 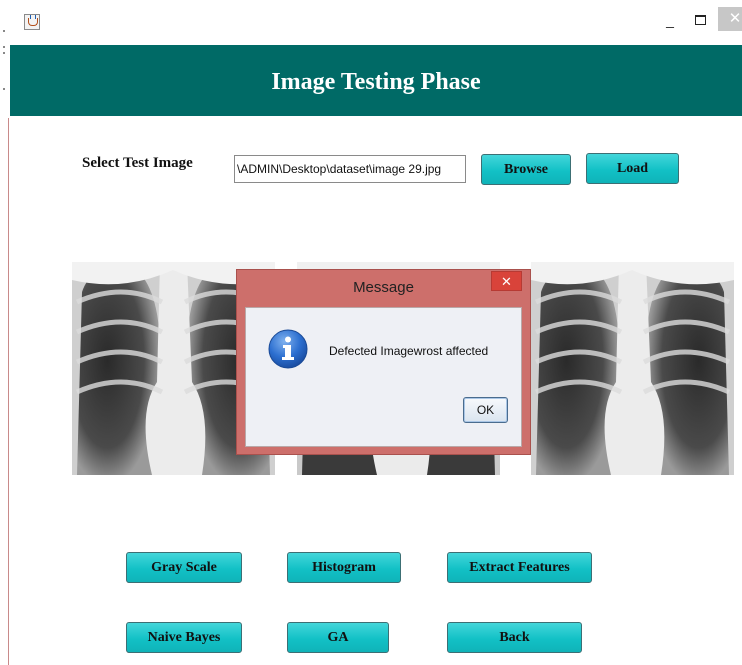 What do you see at coordinates (383, 377) in the screenshot?
I see `dialog-body: Defected Imagewrost affected OK` at bounding box center [383, 377].